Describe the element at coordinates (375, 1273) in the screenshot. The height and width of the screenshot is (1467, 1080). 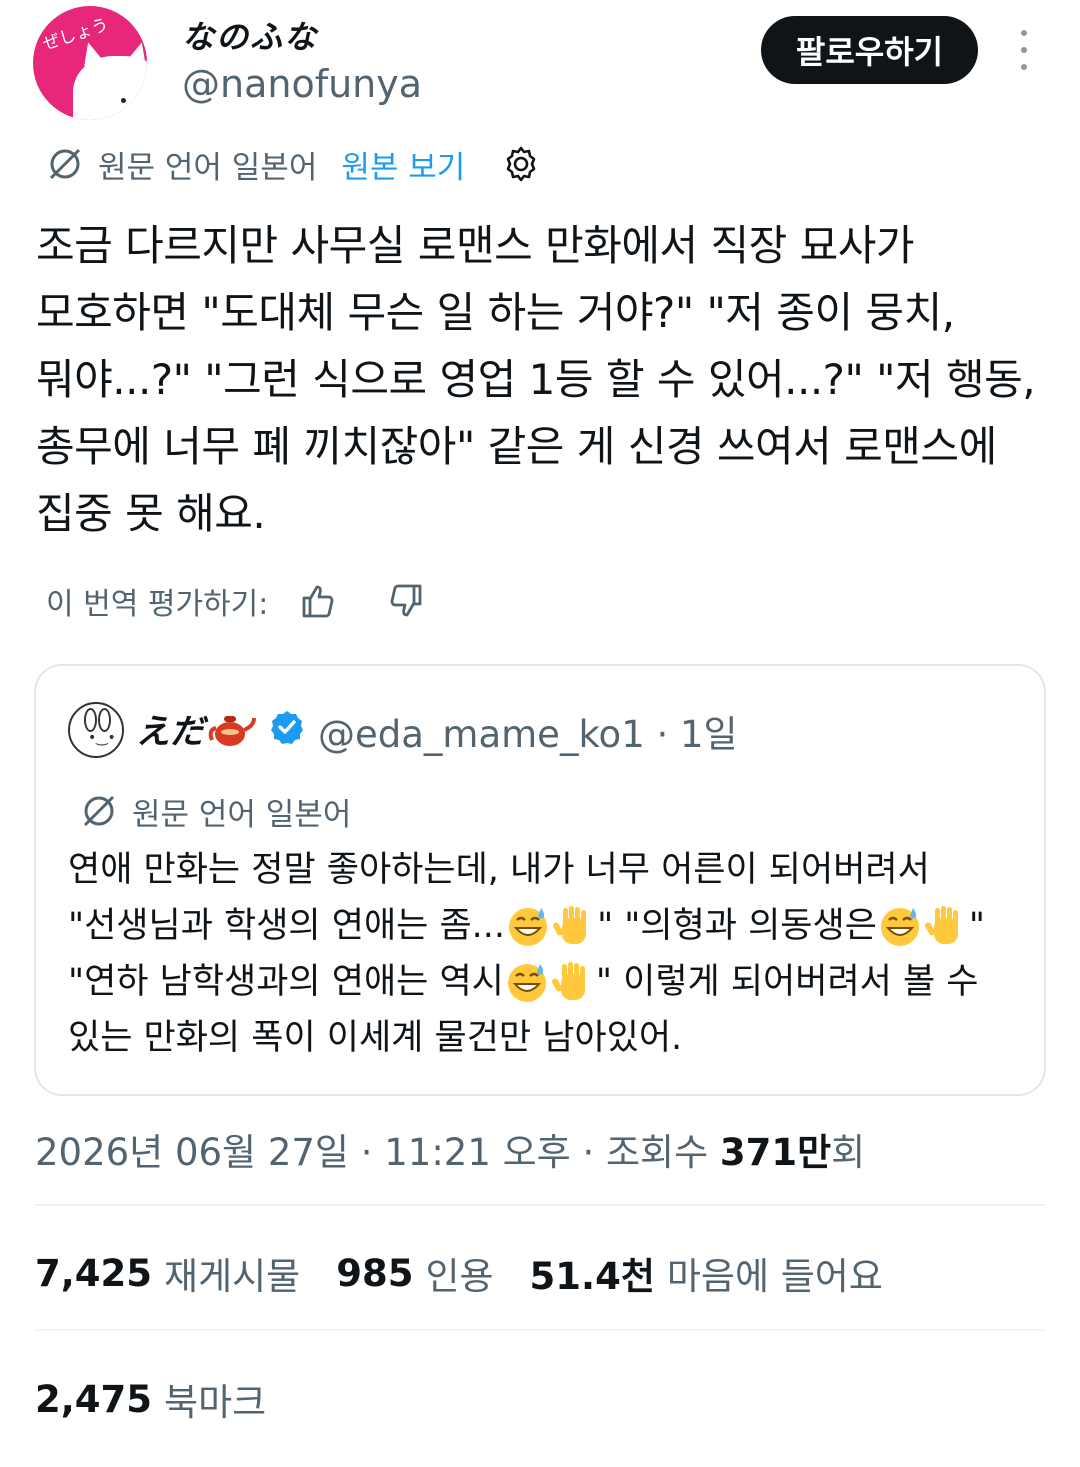
I see `quotes-count: 985` at that location.